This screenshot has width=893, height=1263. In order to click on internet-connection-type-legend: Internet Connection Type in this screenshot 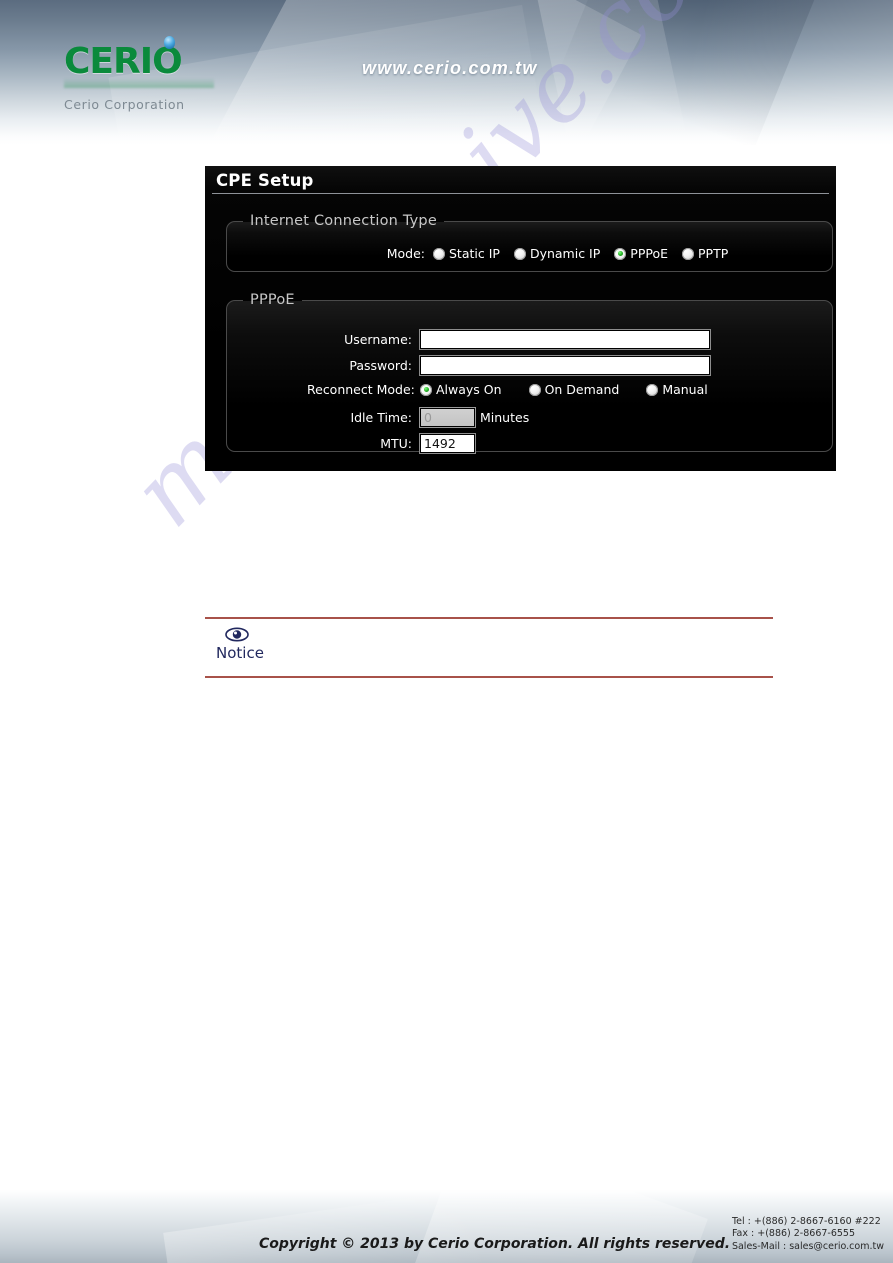, I will do `click(343, 221)`.